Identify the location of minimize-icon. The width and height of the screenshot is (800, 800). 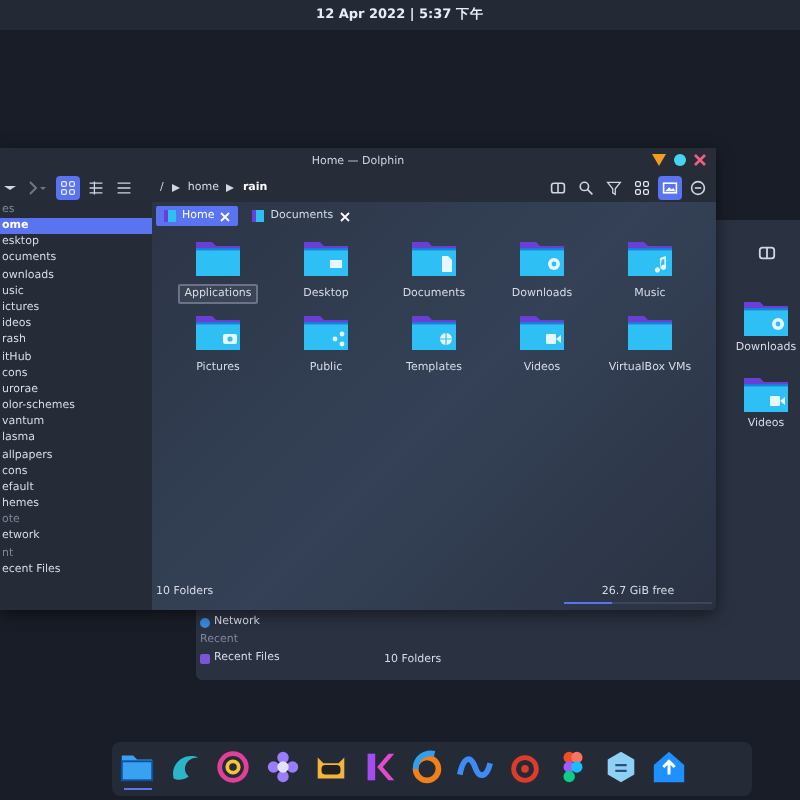
(659, 160).